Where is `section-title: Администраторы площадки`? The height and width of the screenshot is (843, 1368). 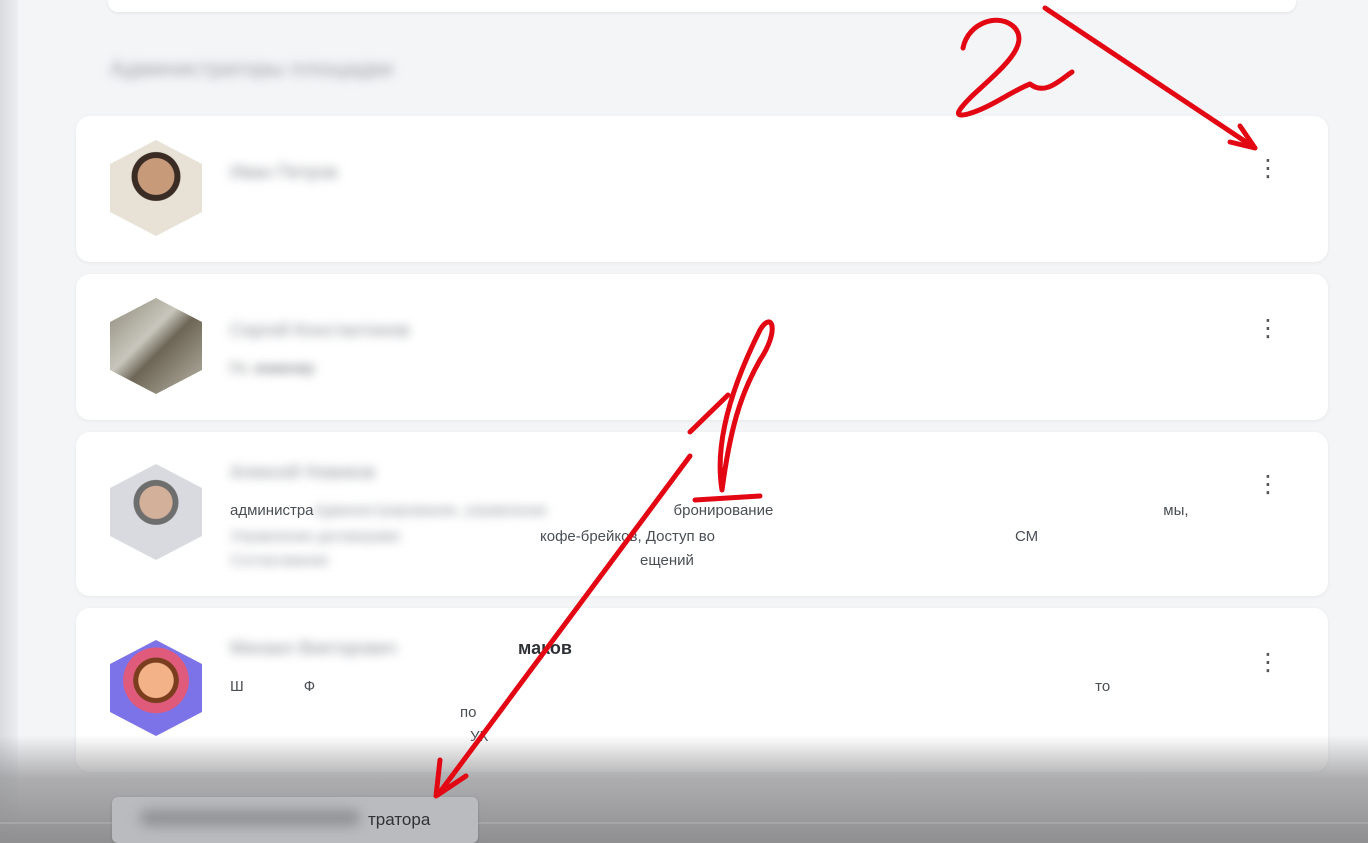
section-title: Администраторы площадки is located at coordinates (251, 68).